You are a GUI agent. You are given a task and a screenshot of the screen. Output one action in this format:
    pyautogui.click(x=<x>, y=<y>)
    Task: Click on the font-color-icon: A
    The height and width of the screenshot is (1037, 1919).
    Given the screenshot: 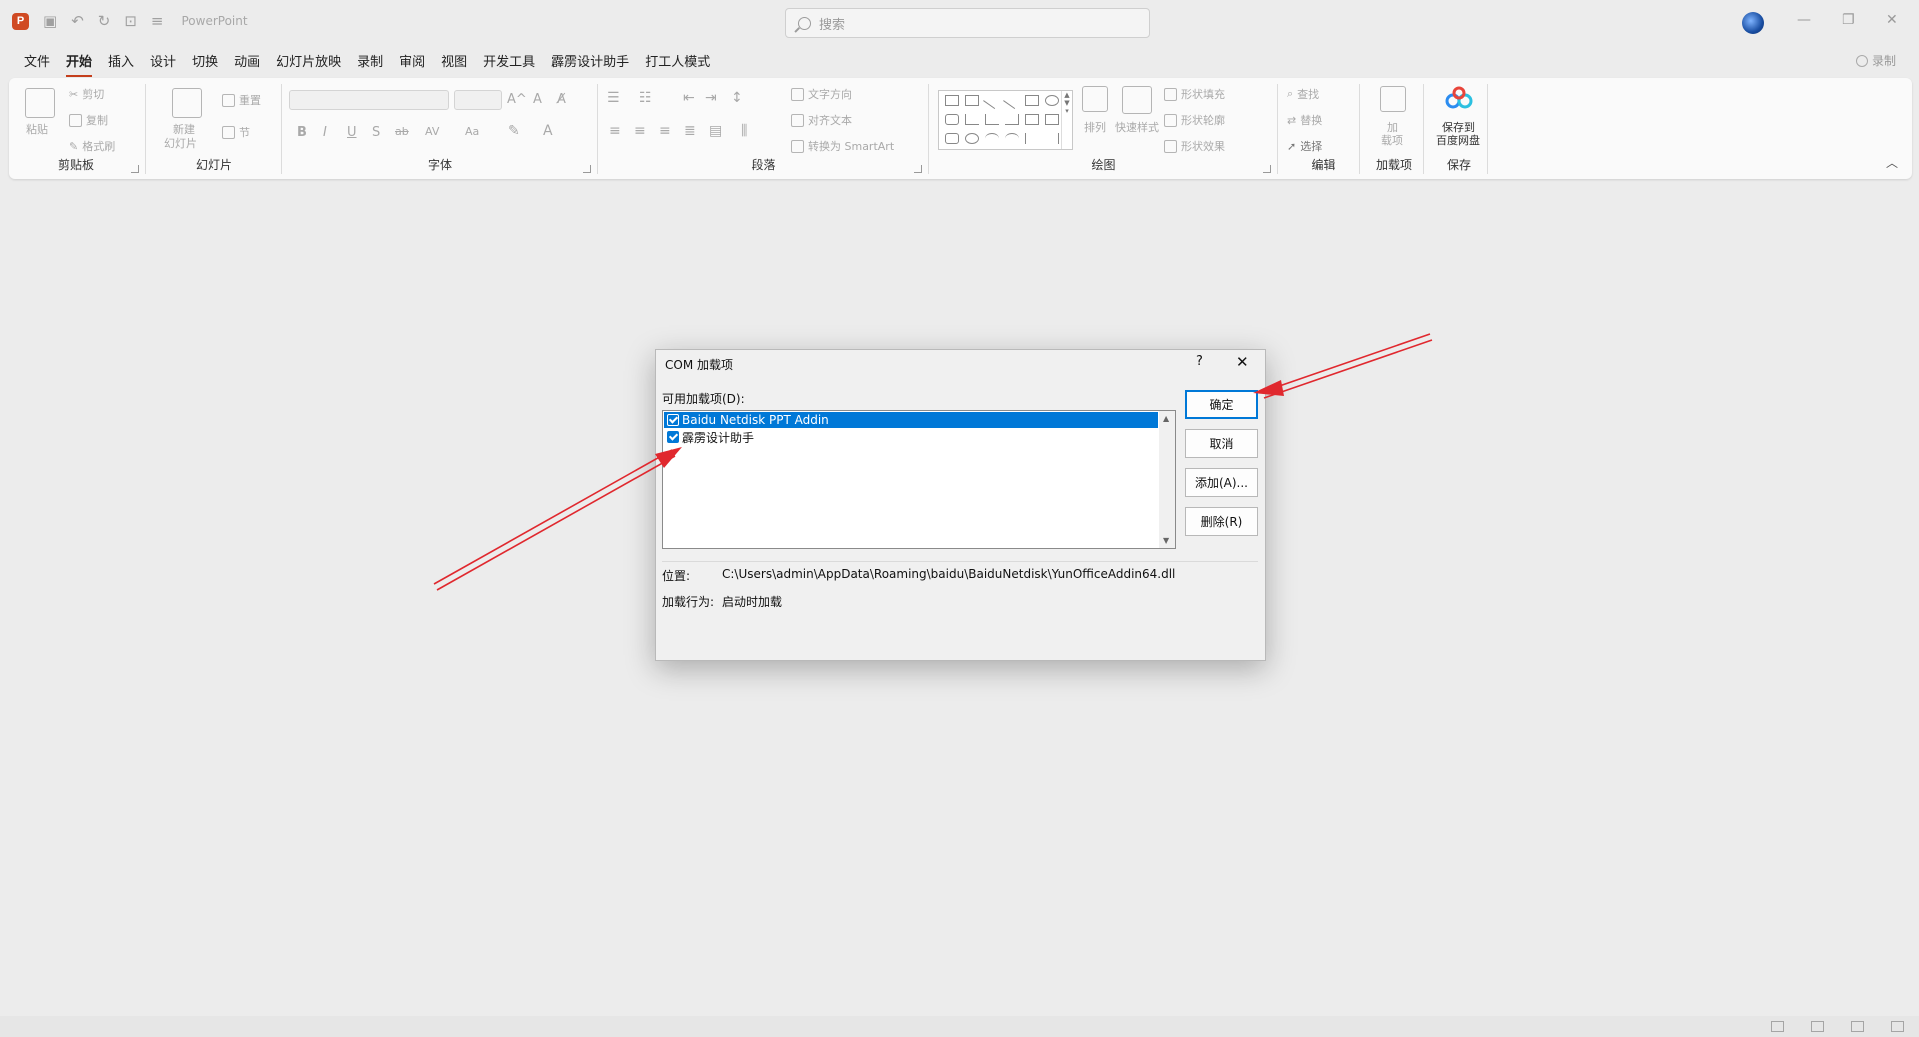 What is the action you would take?
    pyautogui.click(x=548, y=131)
    